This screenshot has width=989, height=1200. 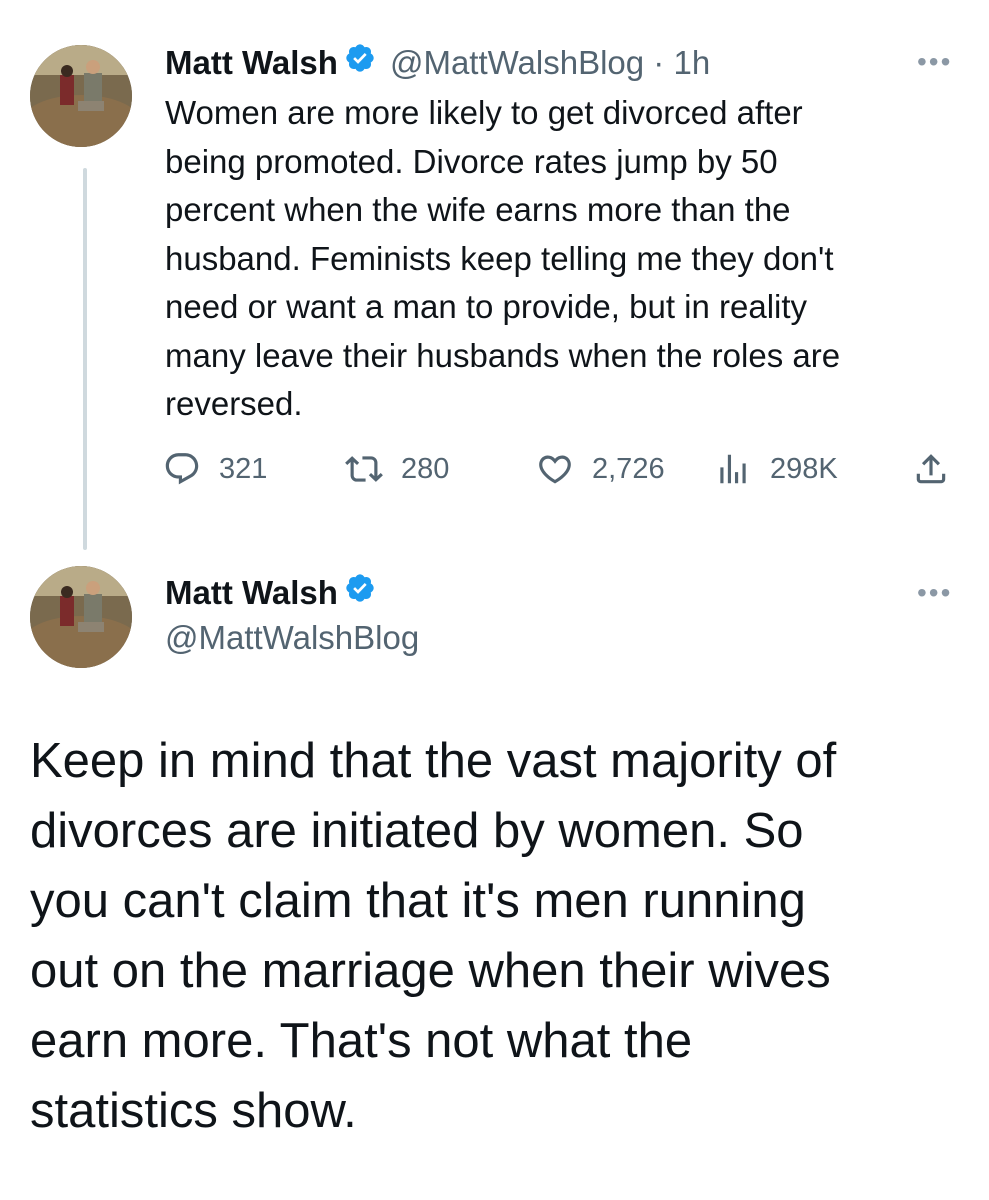 I want to click on heart-icon, so click(x=555, y=469).